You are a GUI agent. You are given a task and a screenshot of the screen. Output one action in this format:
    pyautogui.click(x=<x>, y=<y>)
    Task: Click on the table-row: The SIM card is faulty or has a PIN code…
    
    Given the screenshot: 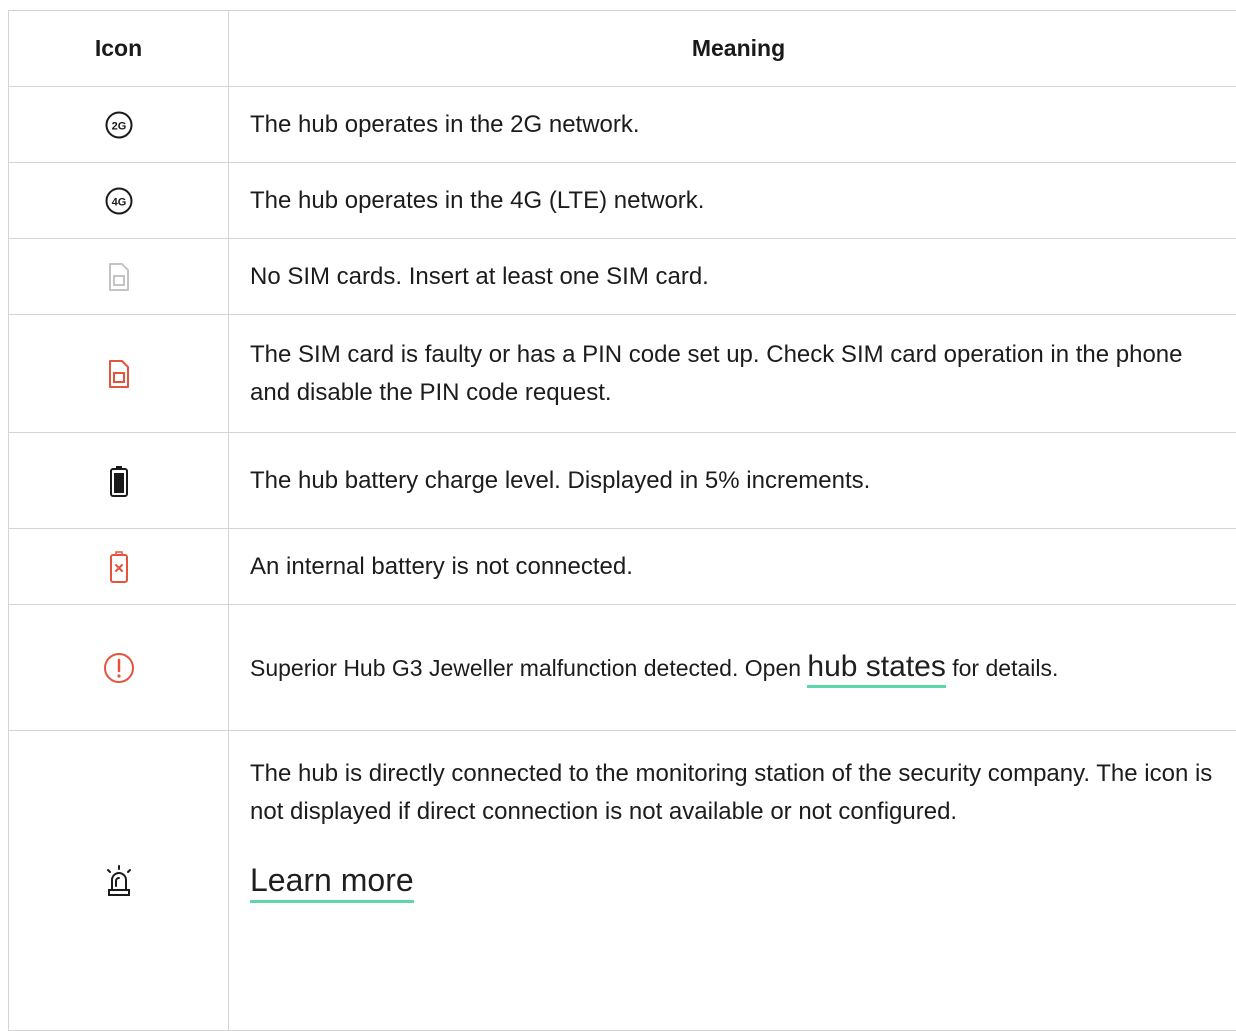 What is the action you would take?
    pyautogui.click(x=622, y=374)
    